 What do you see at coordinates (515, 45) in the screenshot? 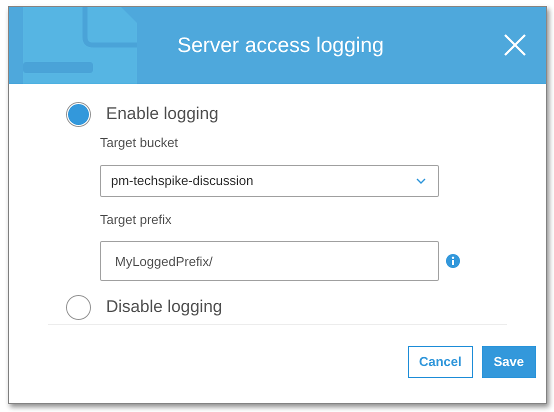
I see `close-button` at bounding box center [515, 45].